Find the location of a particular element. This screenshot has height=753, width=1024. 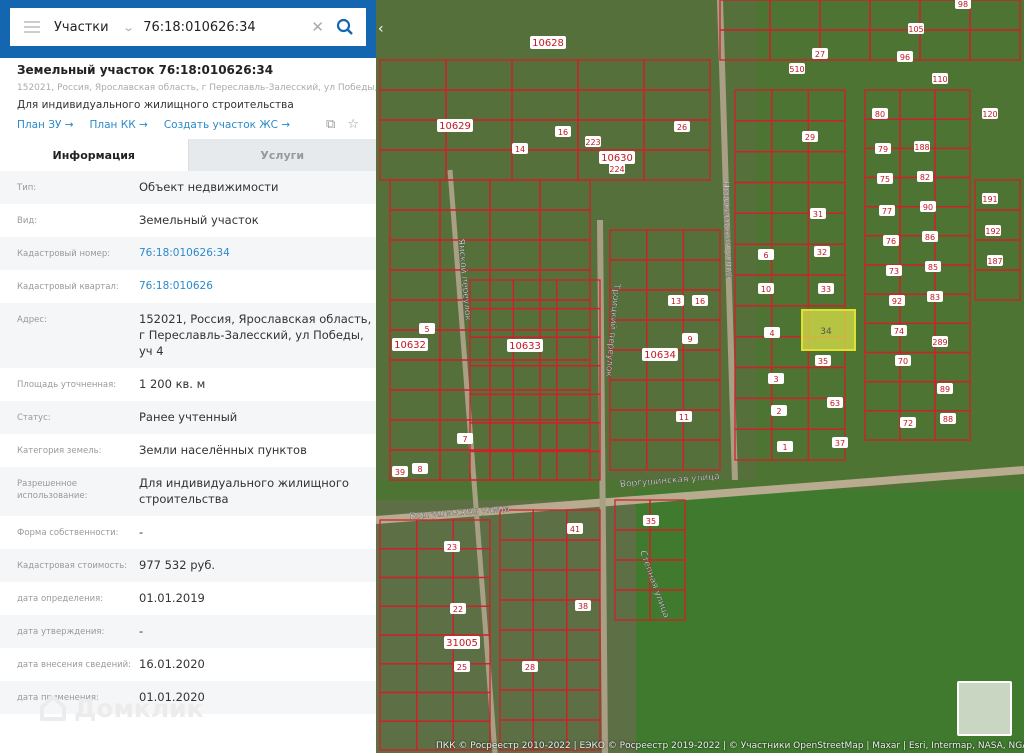

svg-text: 28 is located at coordinates (530, 667).